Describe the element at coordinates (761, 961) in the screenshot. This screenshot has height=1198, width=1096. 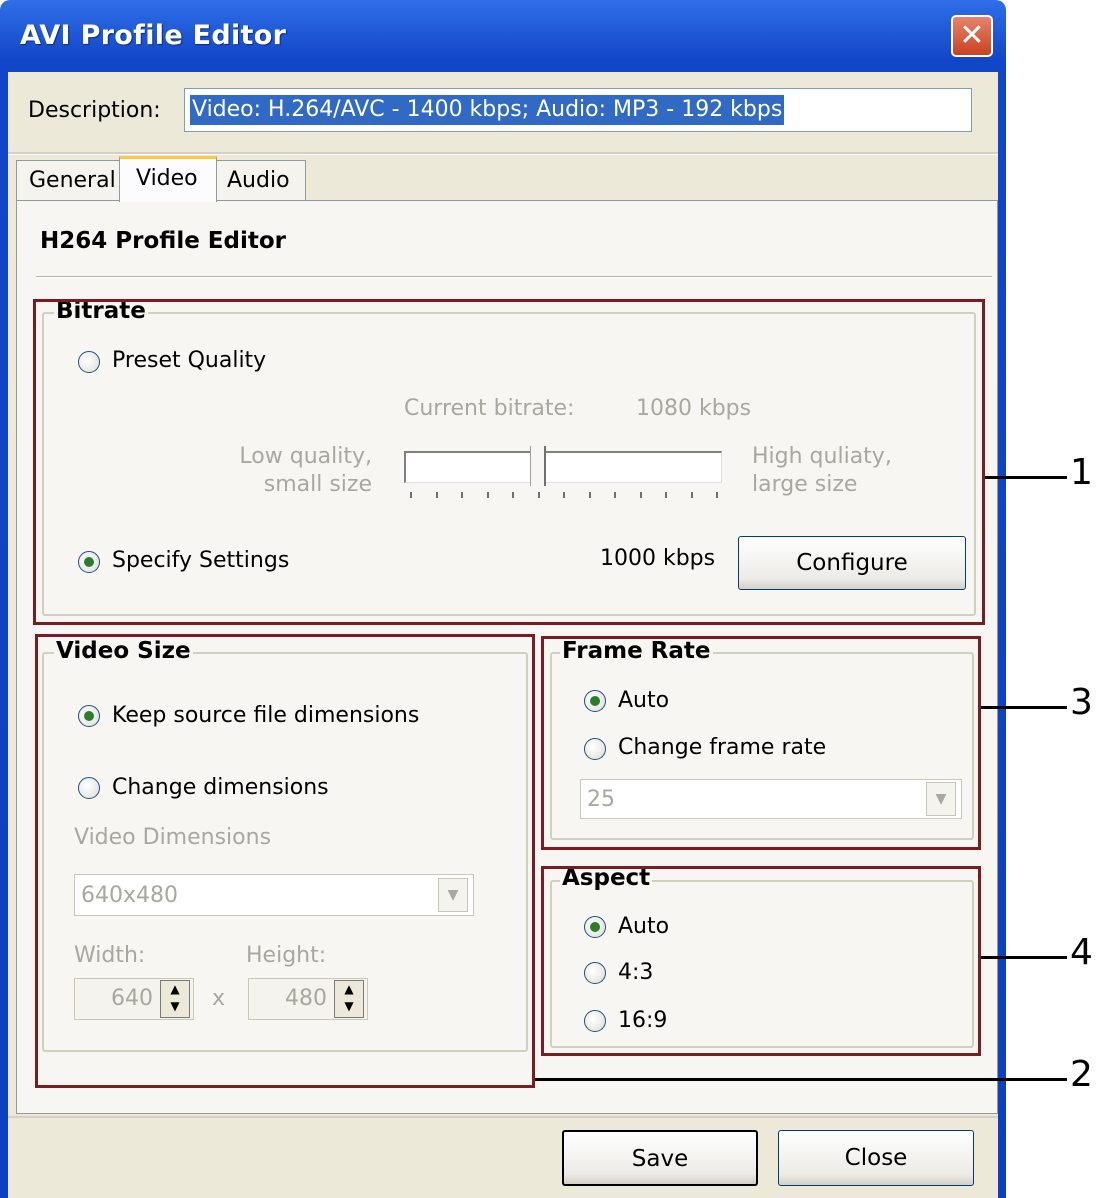
I see `highlight-box-aspect` at that location.